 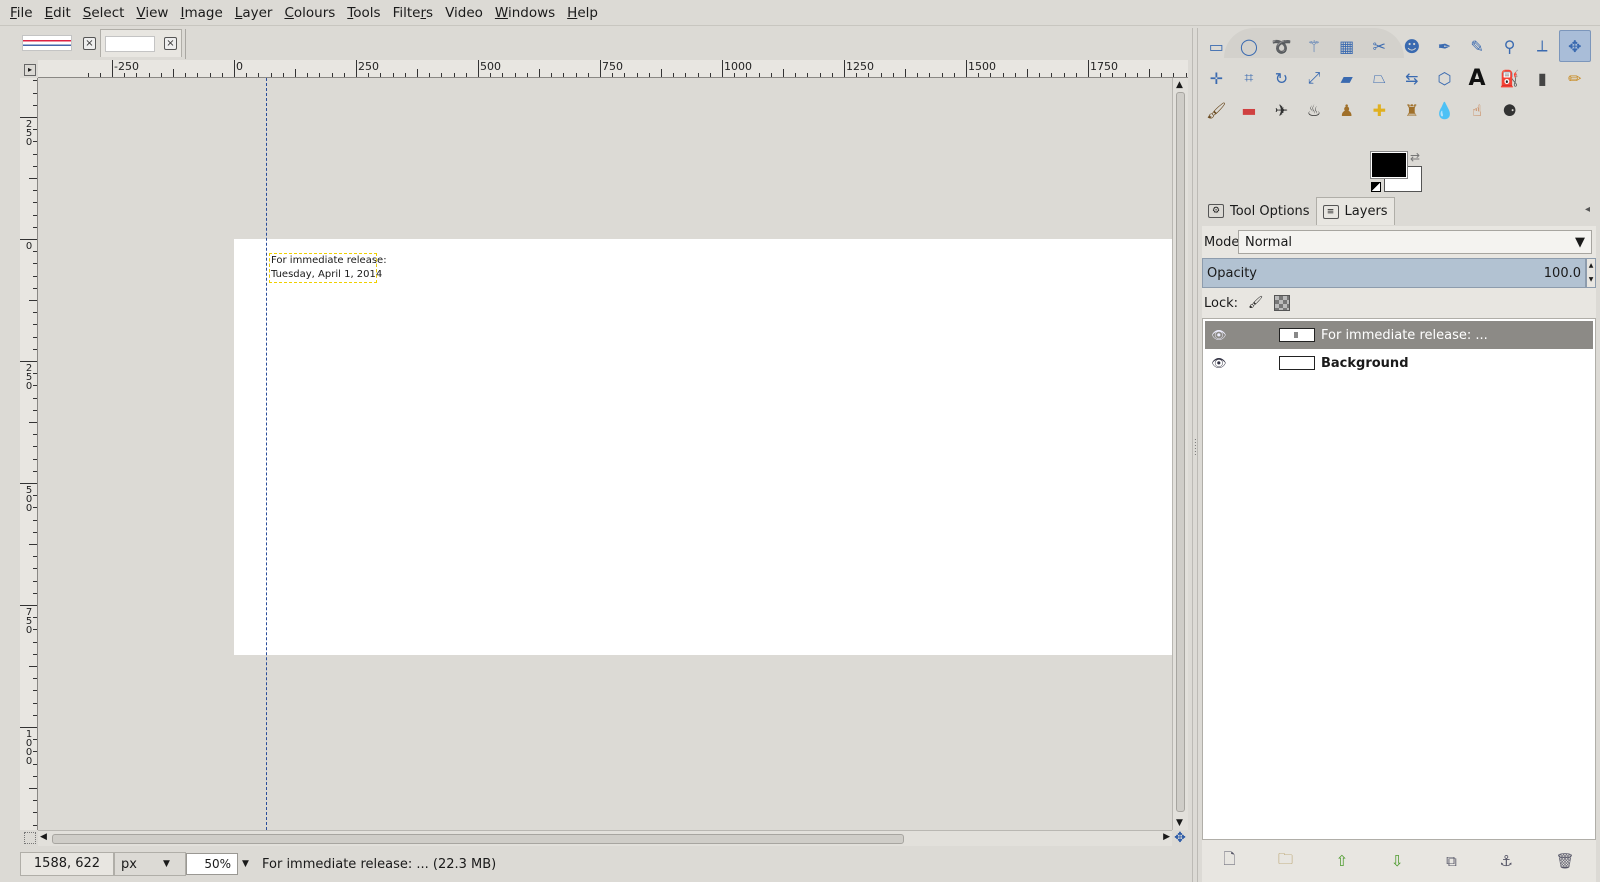 What do you see at coordinates (309, 13) in the screenshot?
I see `menu-colours: Colours` at bounding box center [309, 13].